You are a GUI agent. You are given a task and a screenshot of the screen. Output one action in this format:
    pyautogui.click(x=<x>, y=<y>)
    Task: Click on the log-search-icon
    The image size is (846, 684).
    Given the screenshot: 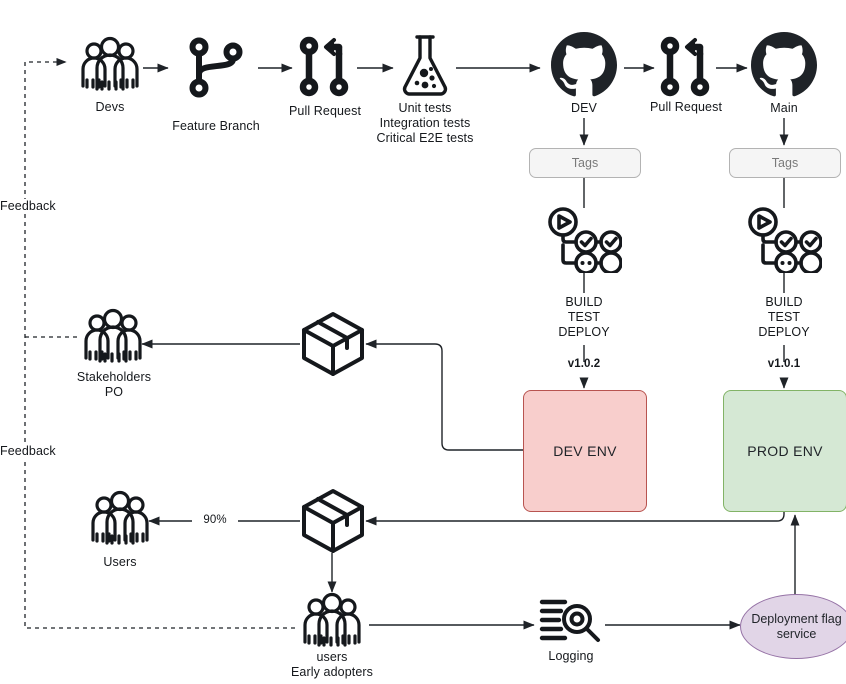 What is the action you would take?
    pyautogui.click(x=569, y=620)
    